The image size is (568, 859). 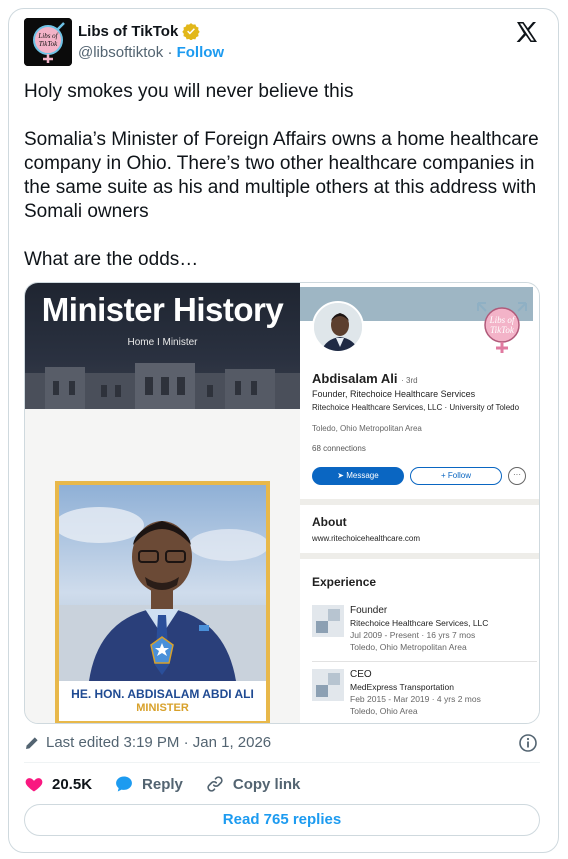 I want to click on linkedin-follow-button: + Follow, so click(x=456, y=476).